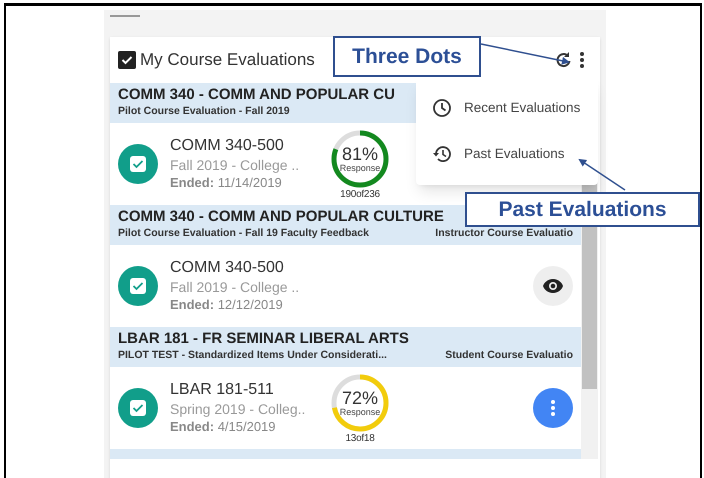 The image size is (704, 478). What do you see at coordinates (407, 56) in the screenshot?
I see `annotation-callout: Three Dots` at bounding box center [407, 56].